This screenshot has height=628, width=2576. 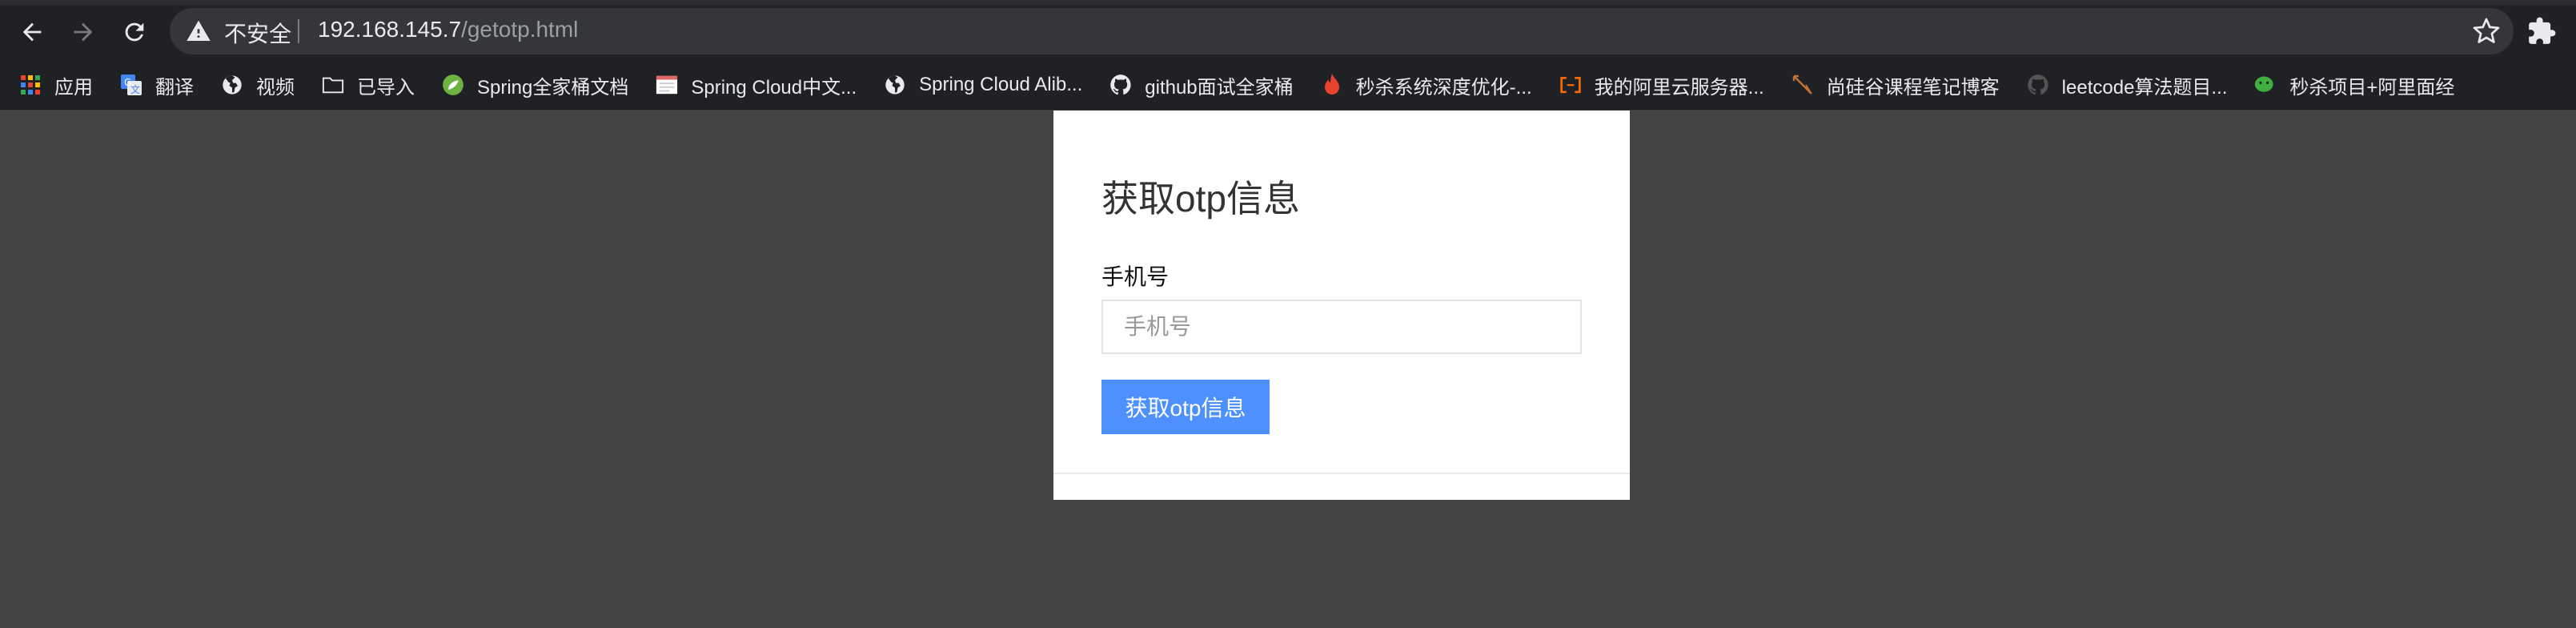 I want to click on tab-strip-edge, so click(x=1288, y=2).